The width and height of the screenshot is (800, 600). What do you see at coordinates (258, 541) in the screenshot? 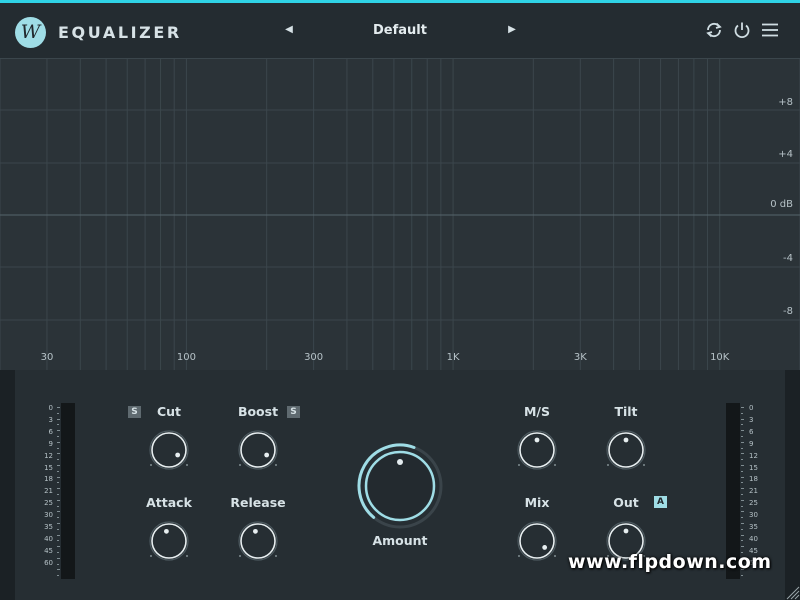
I see `release-knob` at bounding box center [258, 541].